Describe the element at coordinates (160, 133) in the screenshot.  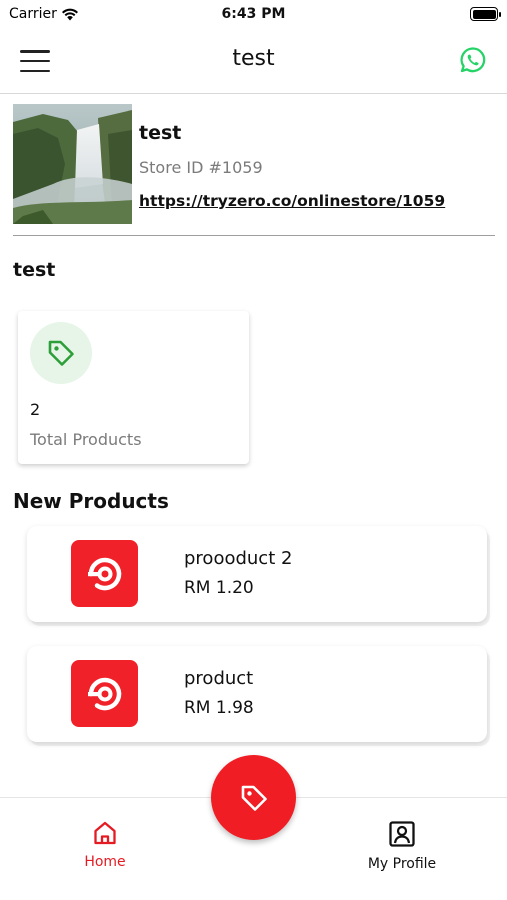
I see `store-name: test` at that location.